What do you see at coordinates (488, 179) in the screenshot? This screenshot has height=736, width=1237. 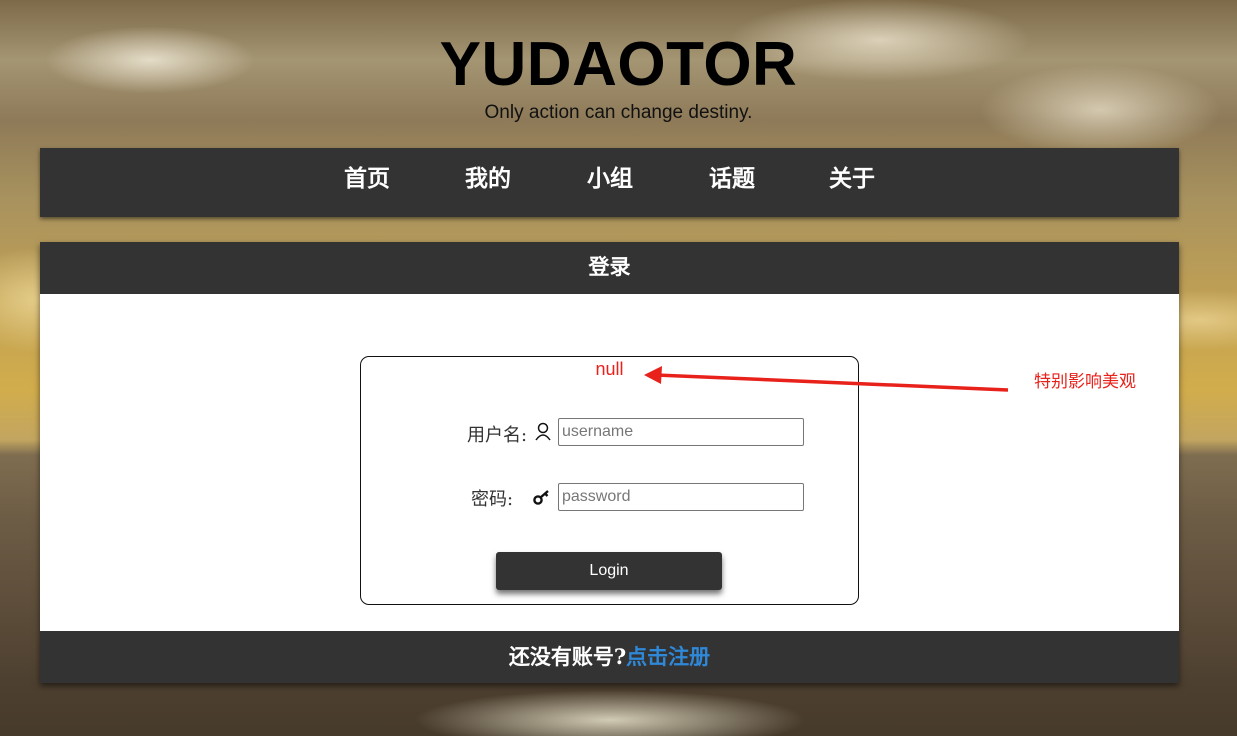 I see `nav-item-mine: 我的` at bounding box center [488, 179].